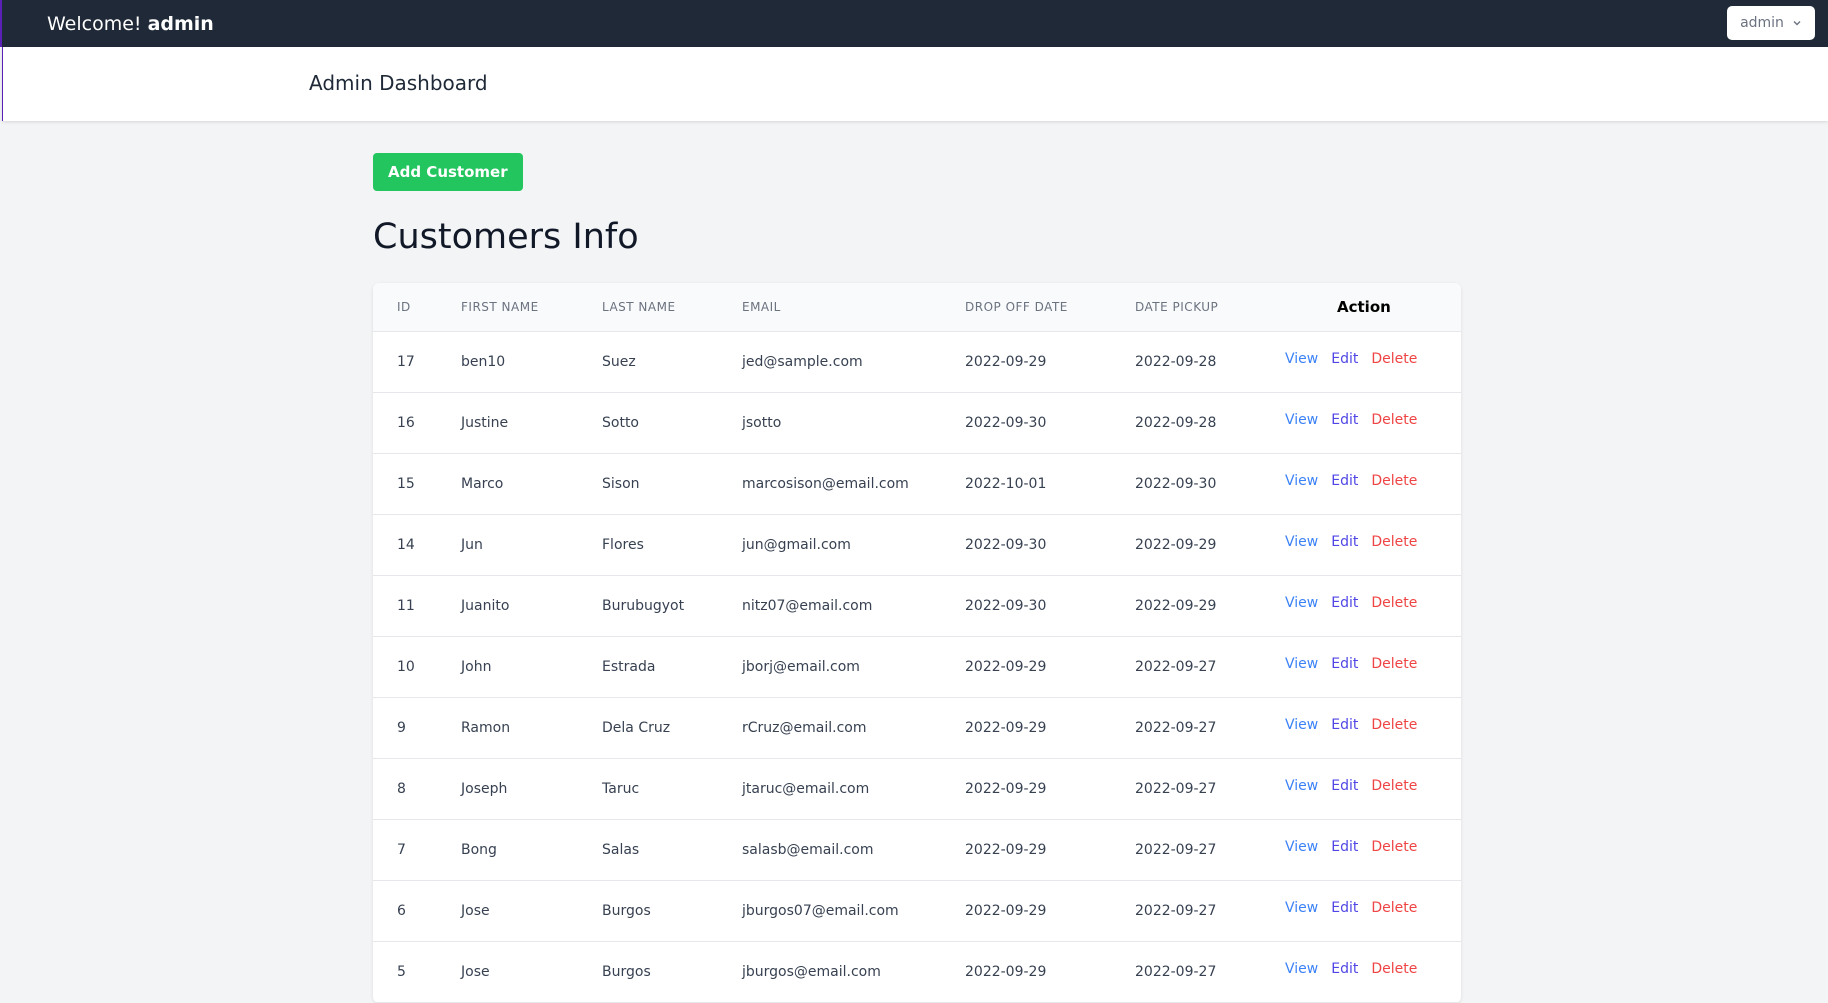 The height and width of the screenshot is (1003, 1828). I want to click on welcome-message: Welcome! admin, so click(130, 24).